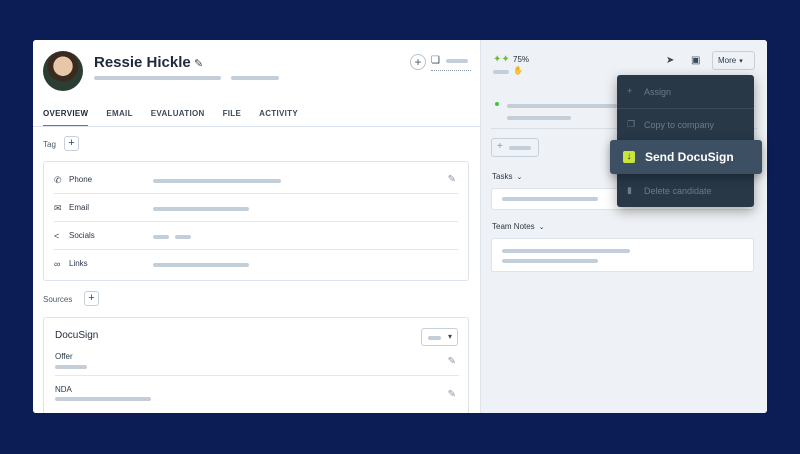 The height and width of the screenshot is (454, 800). Describe the element at coordinates (678, 191) in the screenshot. I see `menu-item-label: Delete candidate` at that location.